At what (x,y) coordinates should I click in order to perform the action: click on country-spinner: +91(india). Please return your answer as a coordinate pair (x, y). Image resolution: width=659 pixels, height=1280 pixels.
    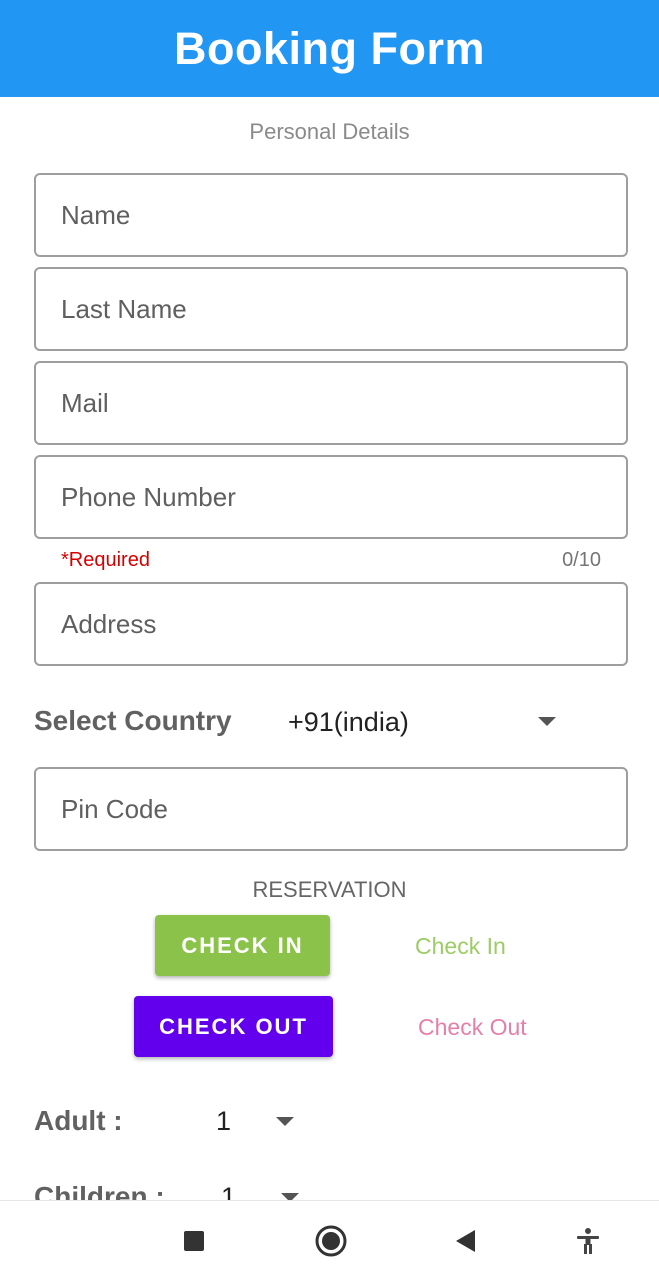
    Looking at the image, I should click on (428, 722).